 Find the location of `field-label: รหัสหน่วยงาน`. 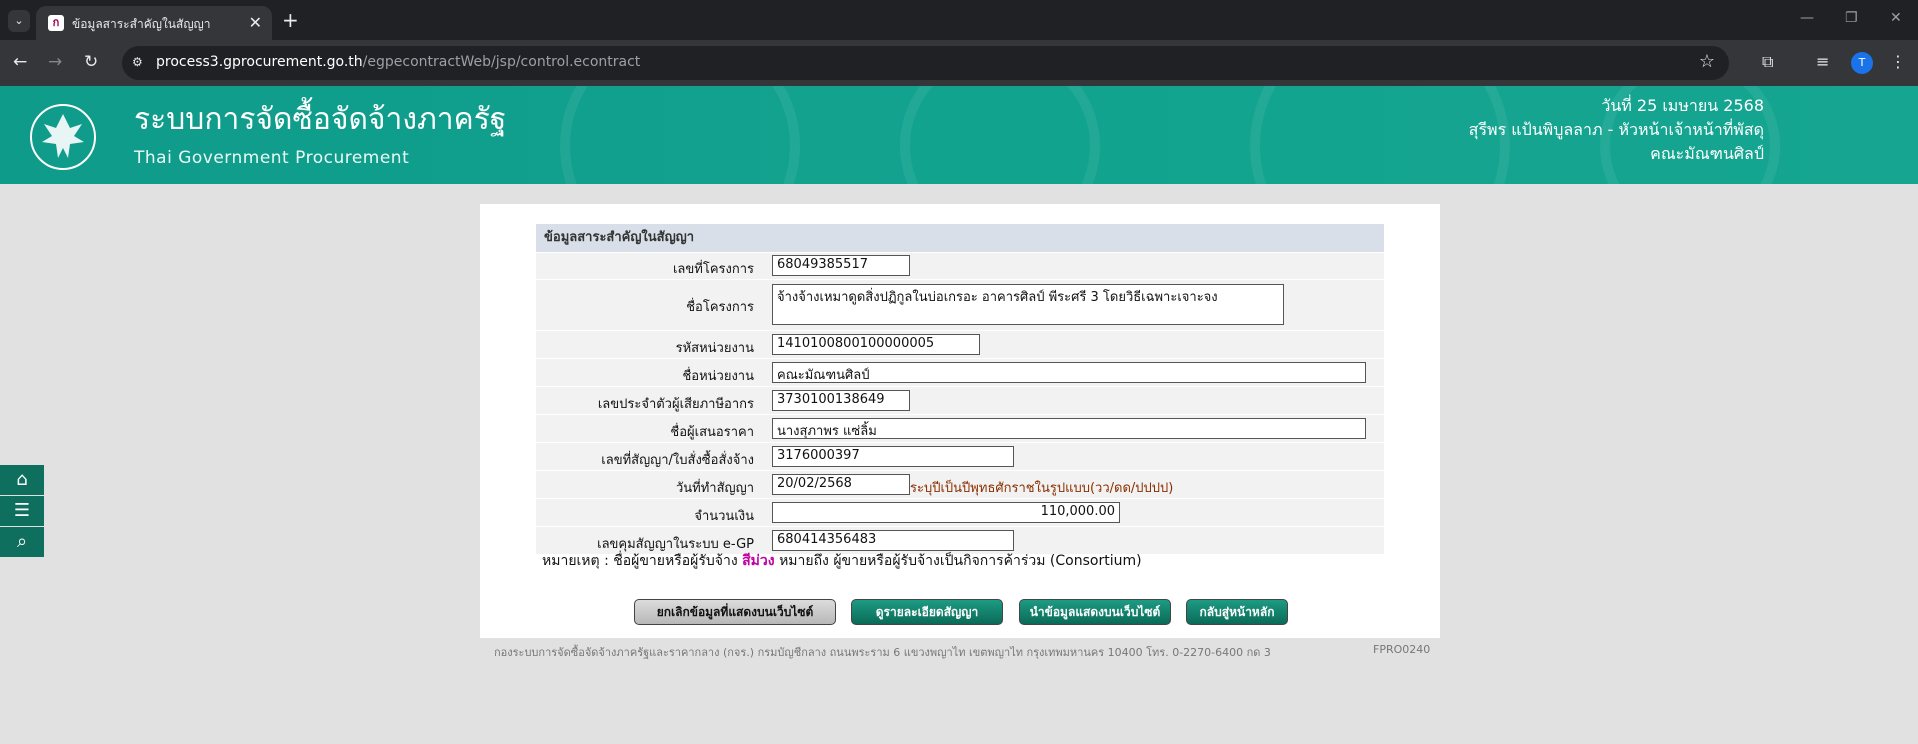

field-label: รหัสหน่วยงาน is located at coordinates (714, 348).